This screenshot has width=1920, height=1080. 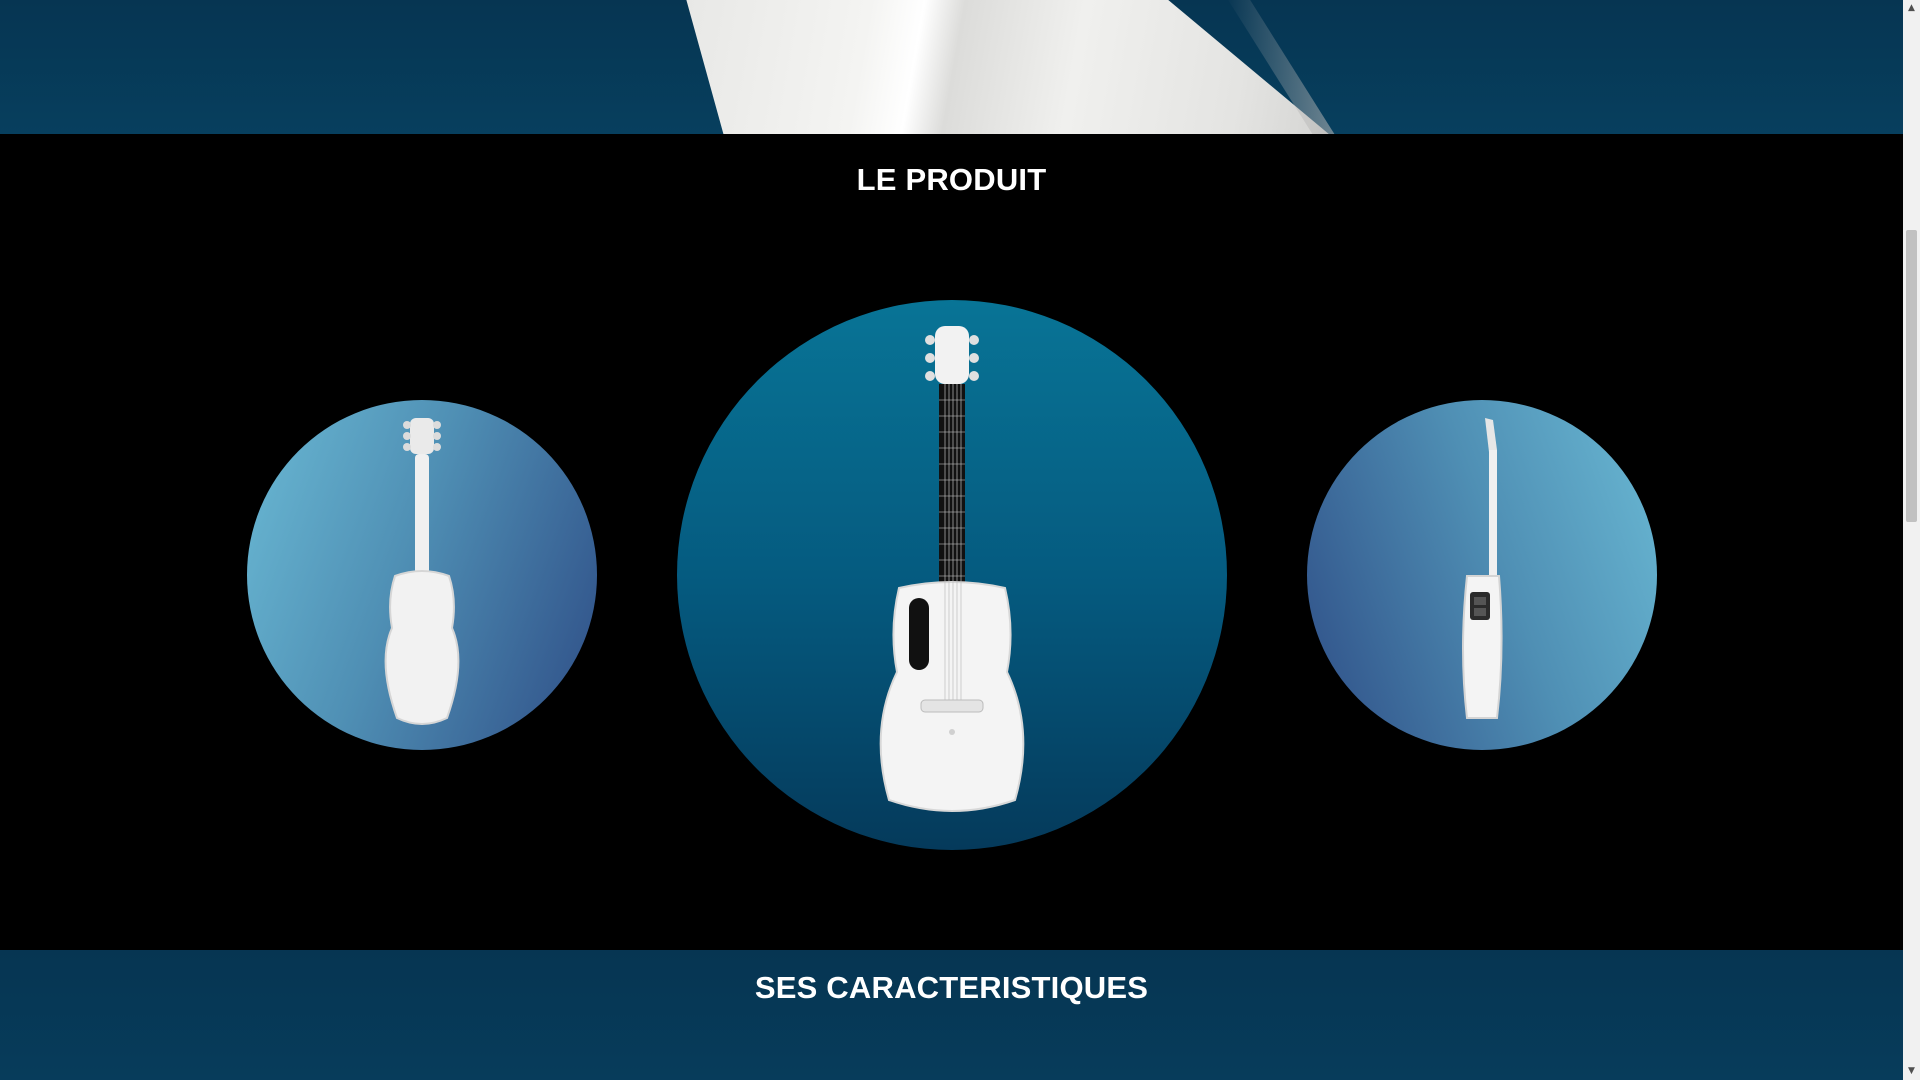 What do you see at coordinates (1911, 8) in the screenshot?
I see `scroll-up-arrow-icon: ▲` at bounding box center [1911, 8].